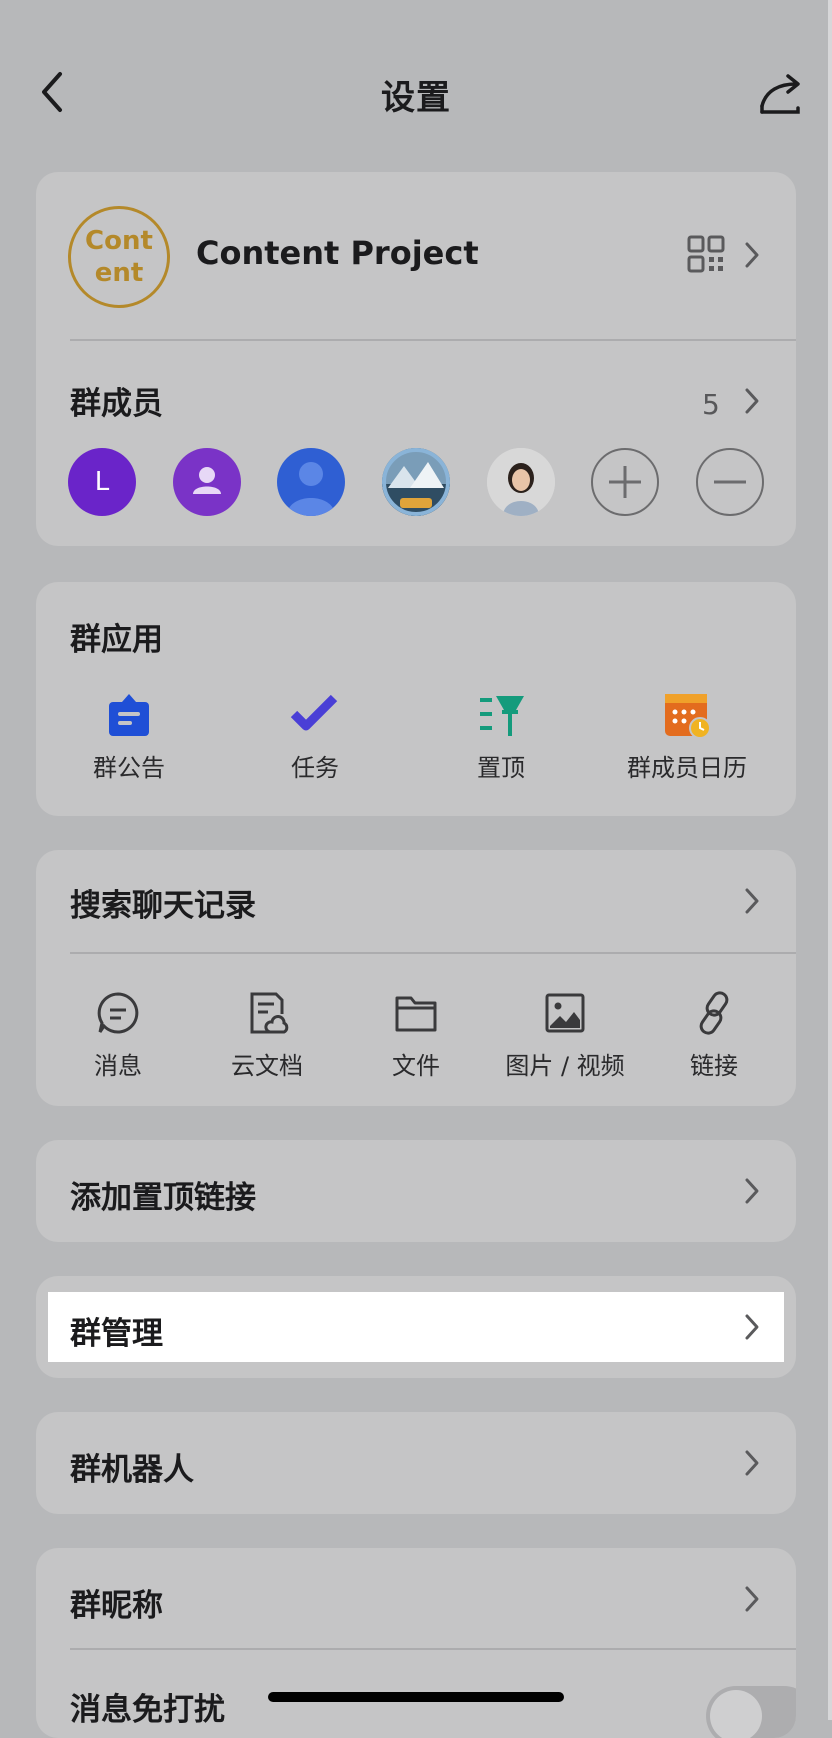 The width and height of the screenshot is (832, 1738). I want to click on image-icon, so click(565, 1013).